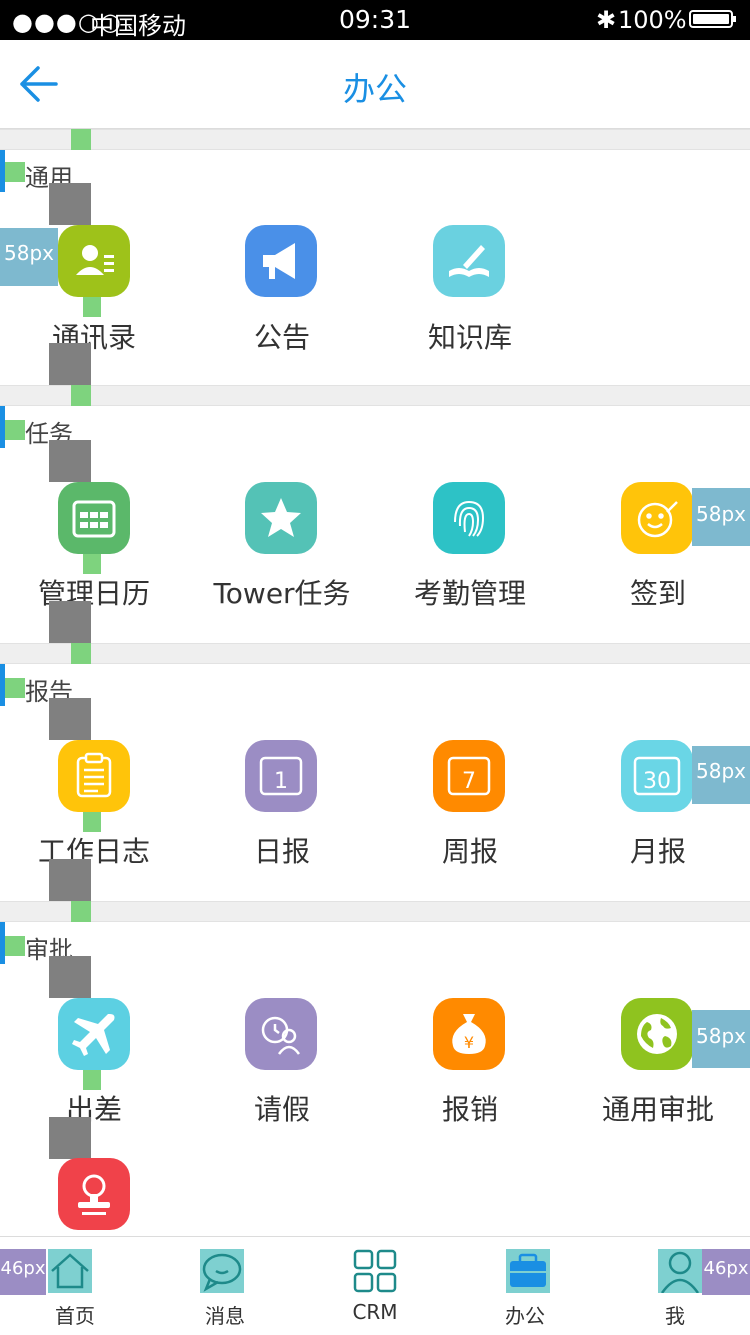 The image size is (750, 1335). I want to click on tab-label: 首页, so click(75, 1316).